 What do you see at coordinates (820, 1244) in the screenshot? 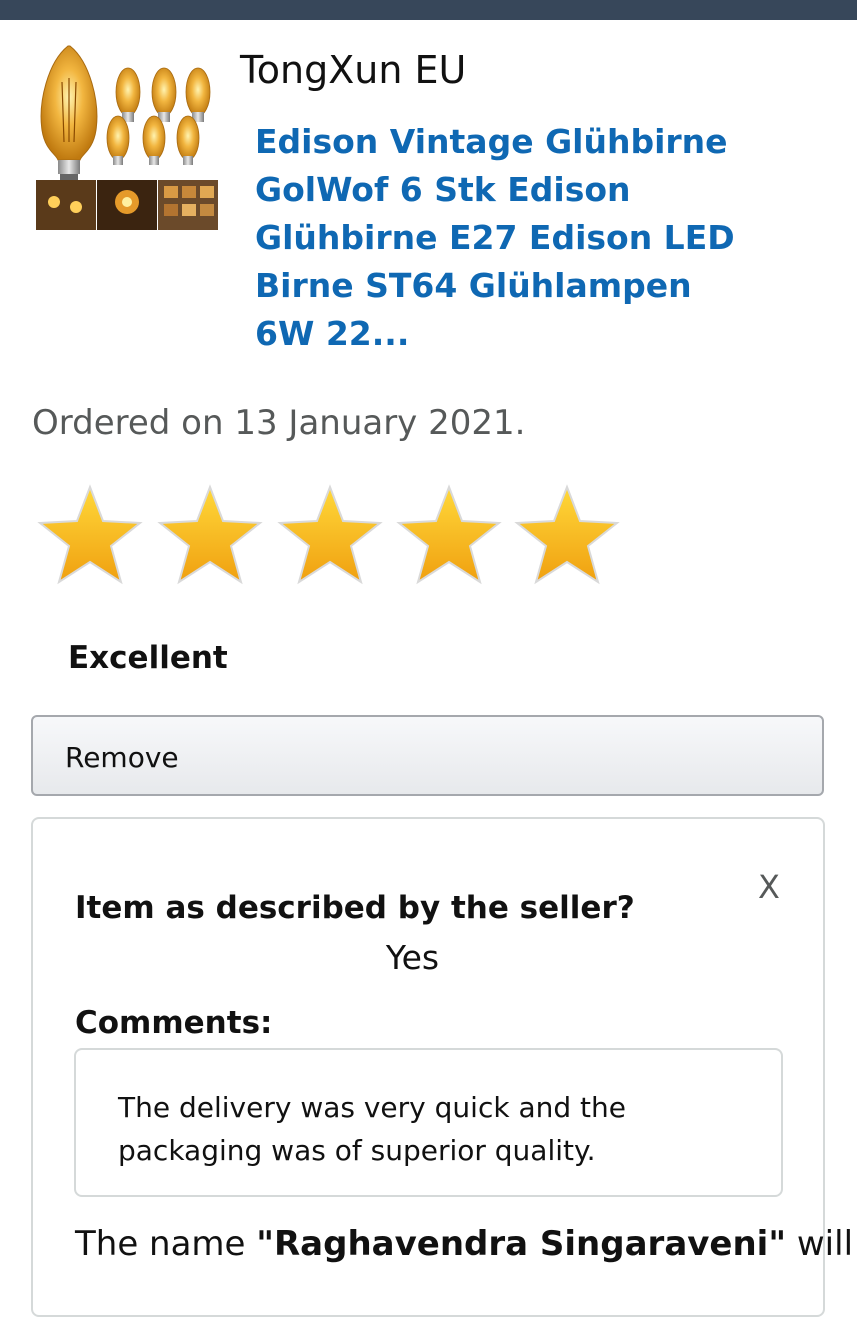
I see `display-name-suffix: will` at bounding box center [820, 1244].